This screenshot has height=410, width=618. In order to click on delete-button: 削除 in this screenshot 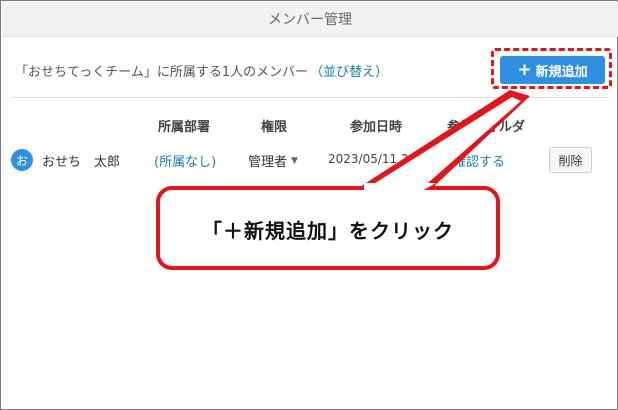, I will do `click(570, 160)`.